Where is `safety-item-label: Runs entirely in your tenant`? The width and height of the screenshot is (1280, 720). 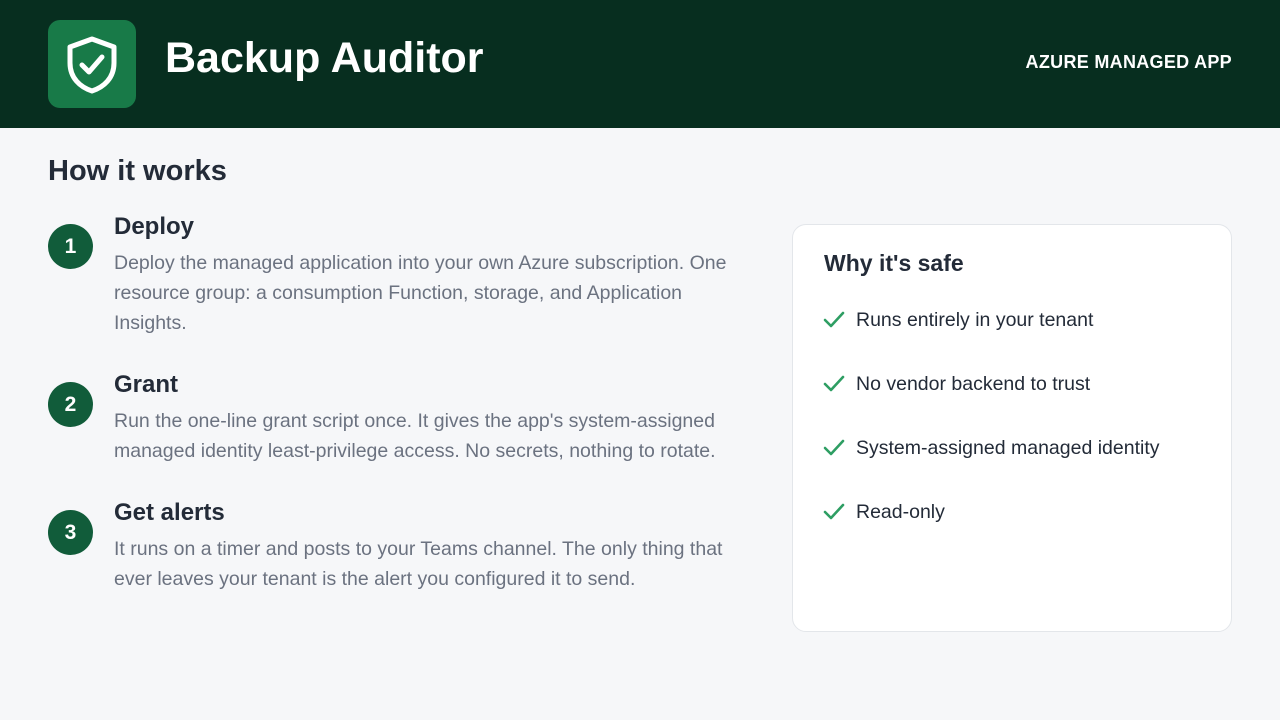
safety-item-label: Runs entirely in your tenant is located at coordinates (975, 320).